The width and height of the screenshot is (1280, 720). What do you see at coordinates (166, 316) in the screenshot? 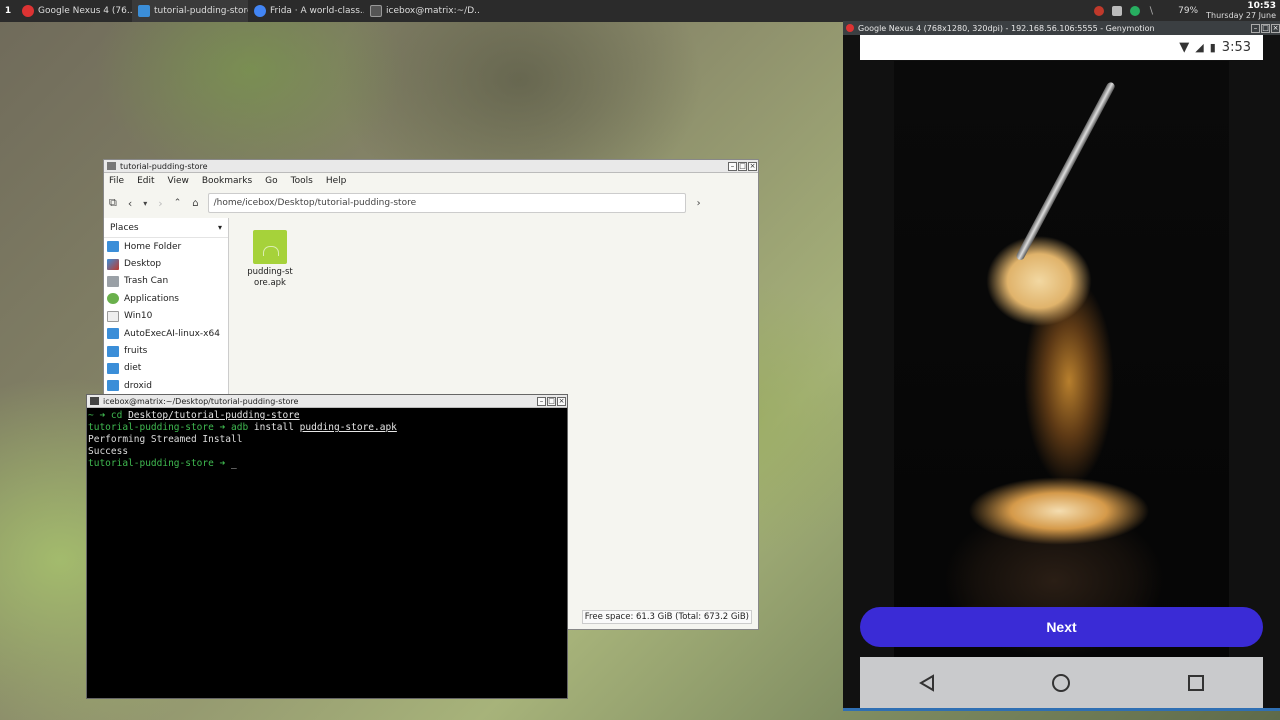
I see `sidebar-item-win10: Win10` at bounding box center [166, 316].